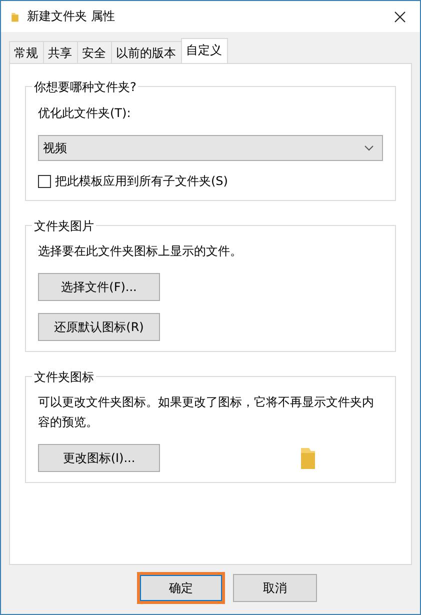 Image resolution: width=421 pixels, height=615 pixels. Describe the element at coordinates (369, 148) in the screenshot. I see `chevron-down-icon` at that location.